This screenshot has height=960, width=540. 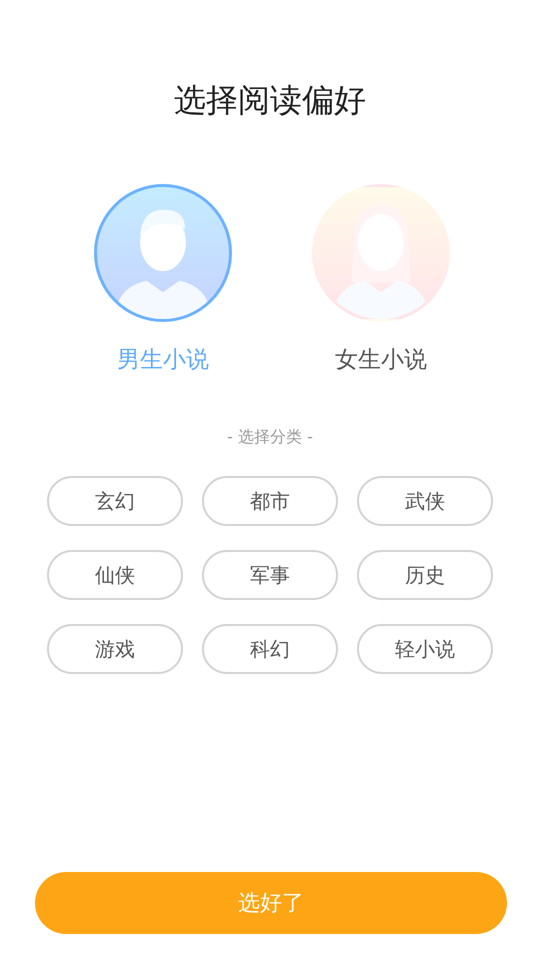 What do you see at coordinates (270, 501) in the screenshot?
I see `category-tag: 都市` at bounding box center [270, 501].